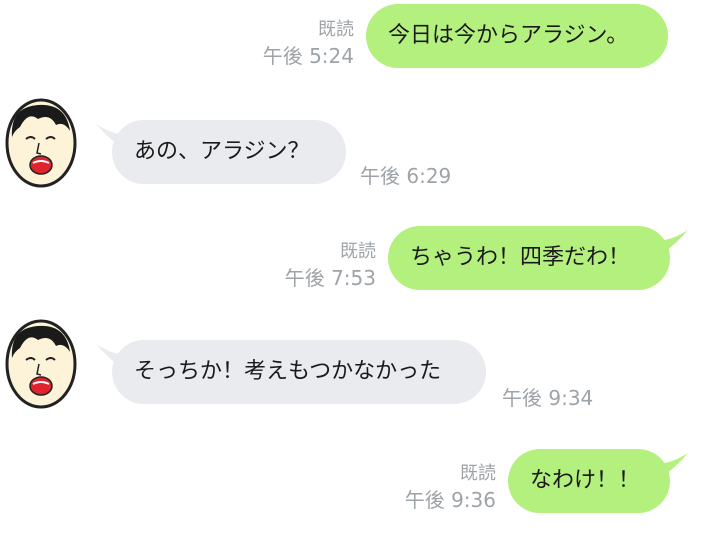 The image size is (704, 550). What do you see at coordinates (434, 487) in the screenshot?
I see `message-meta: 既読 午後 9:36` at bounding box center [434, 487].